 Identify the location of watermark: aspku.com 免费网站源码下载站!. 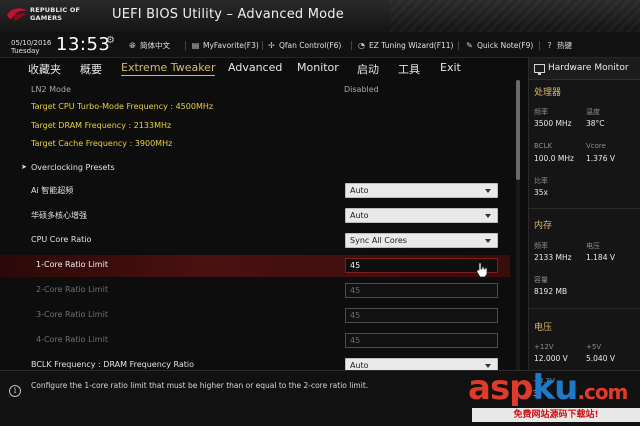
(554, 397).